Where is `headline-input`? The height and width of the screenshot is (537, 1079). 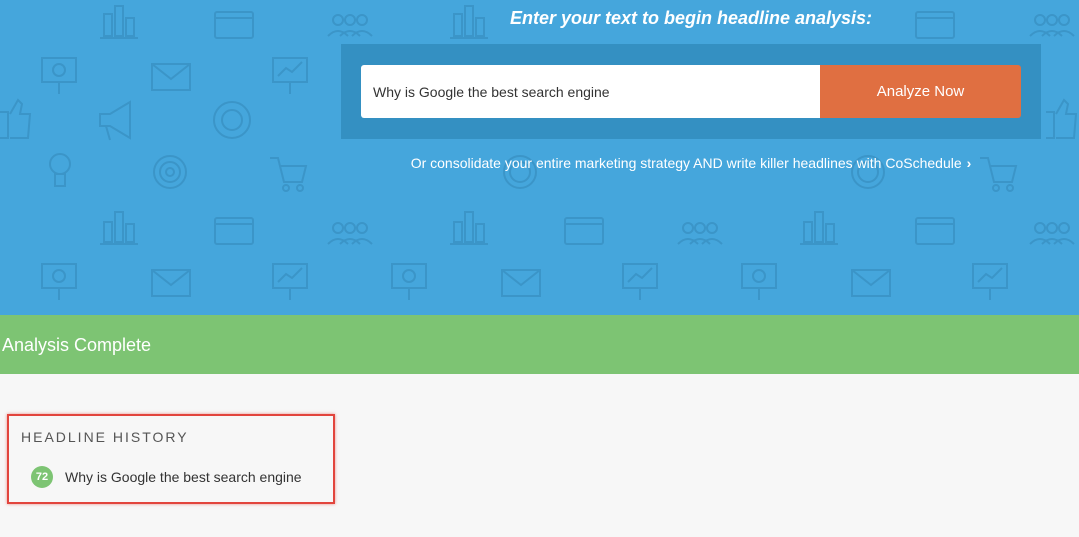
headline-input is located at coordinates (590, 91).